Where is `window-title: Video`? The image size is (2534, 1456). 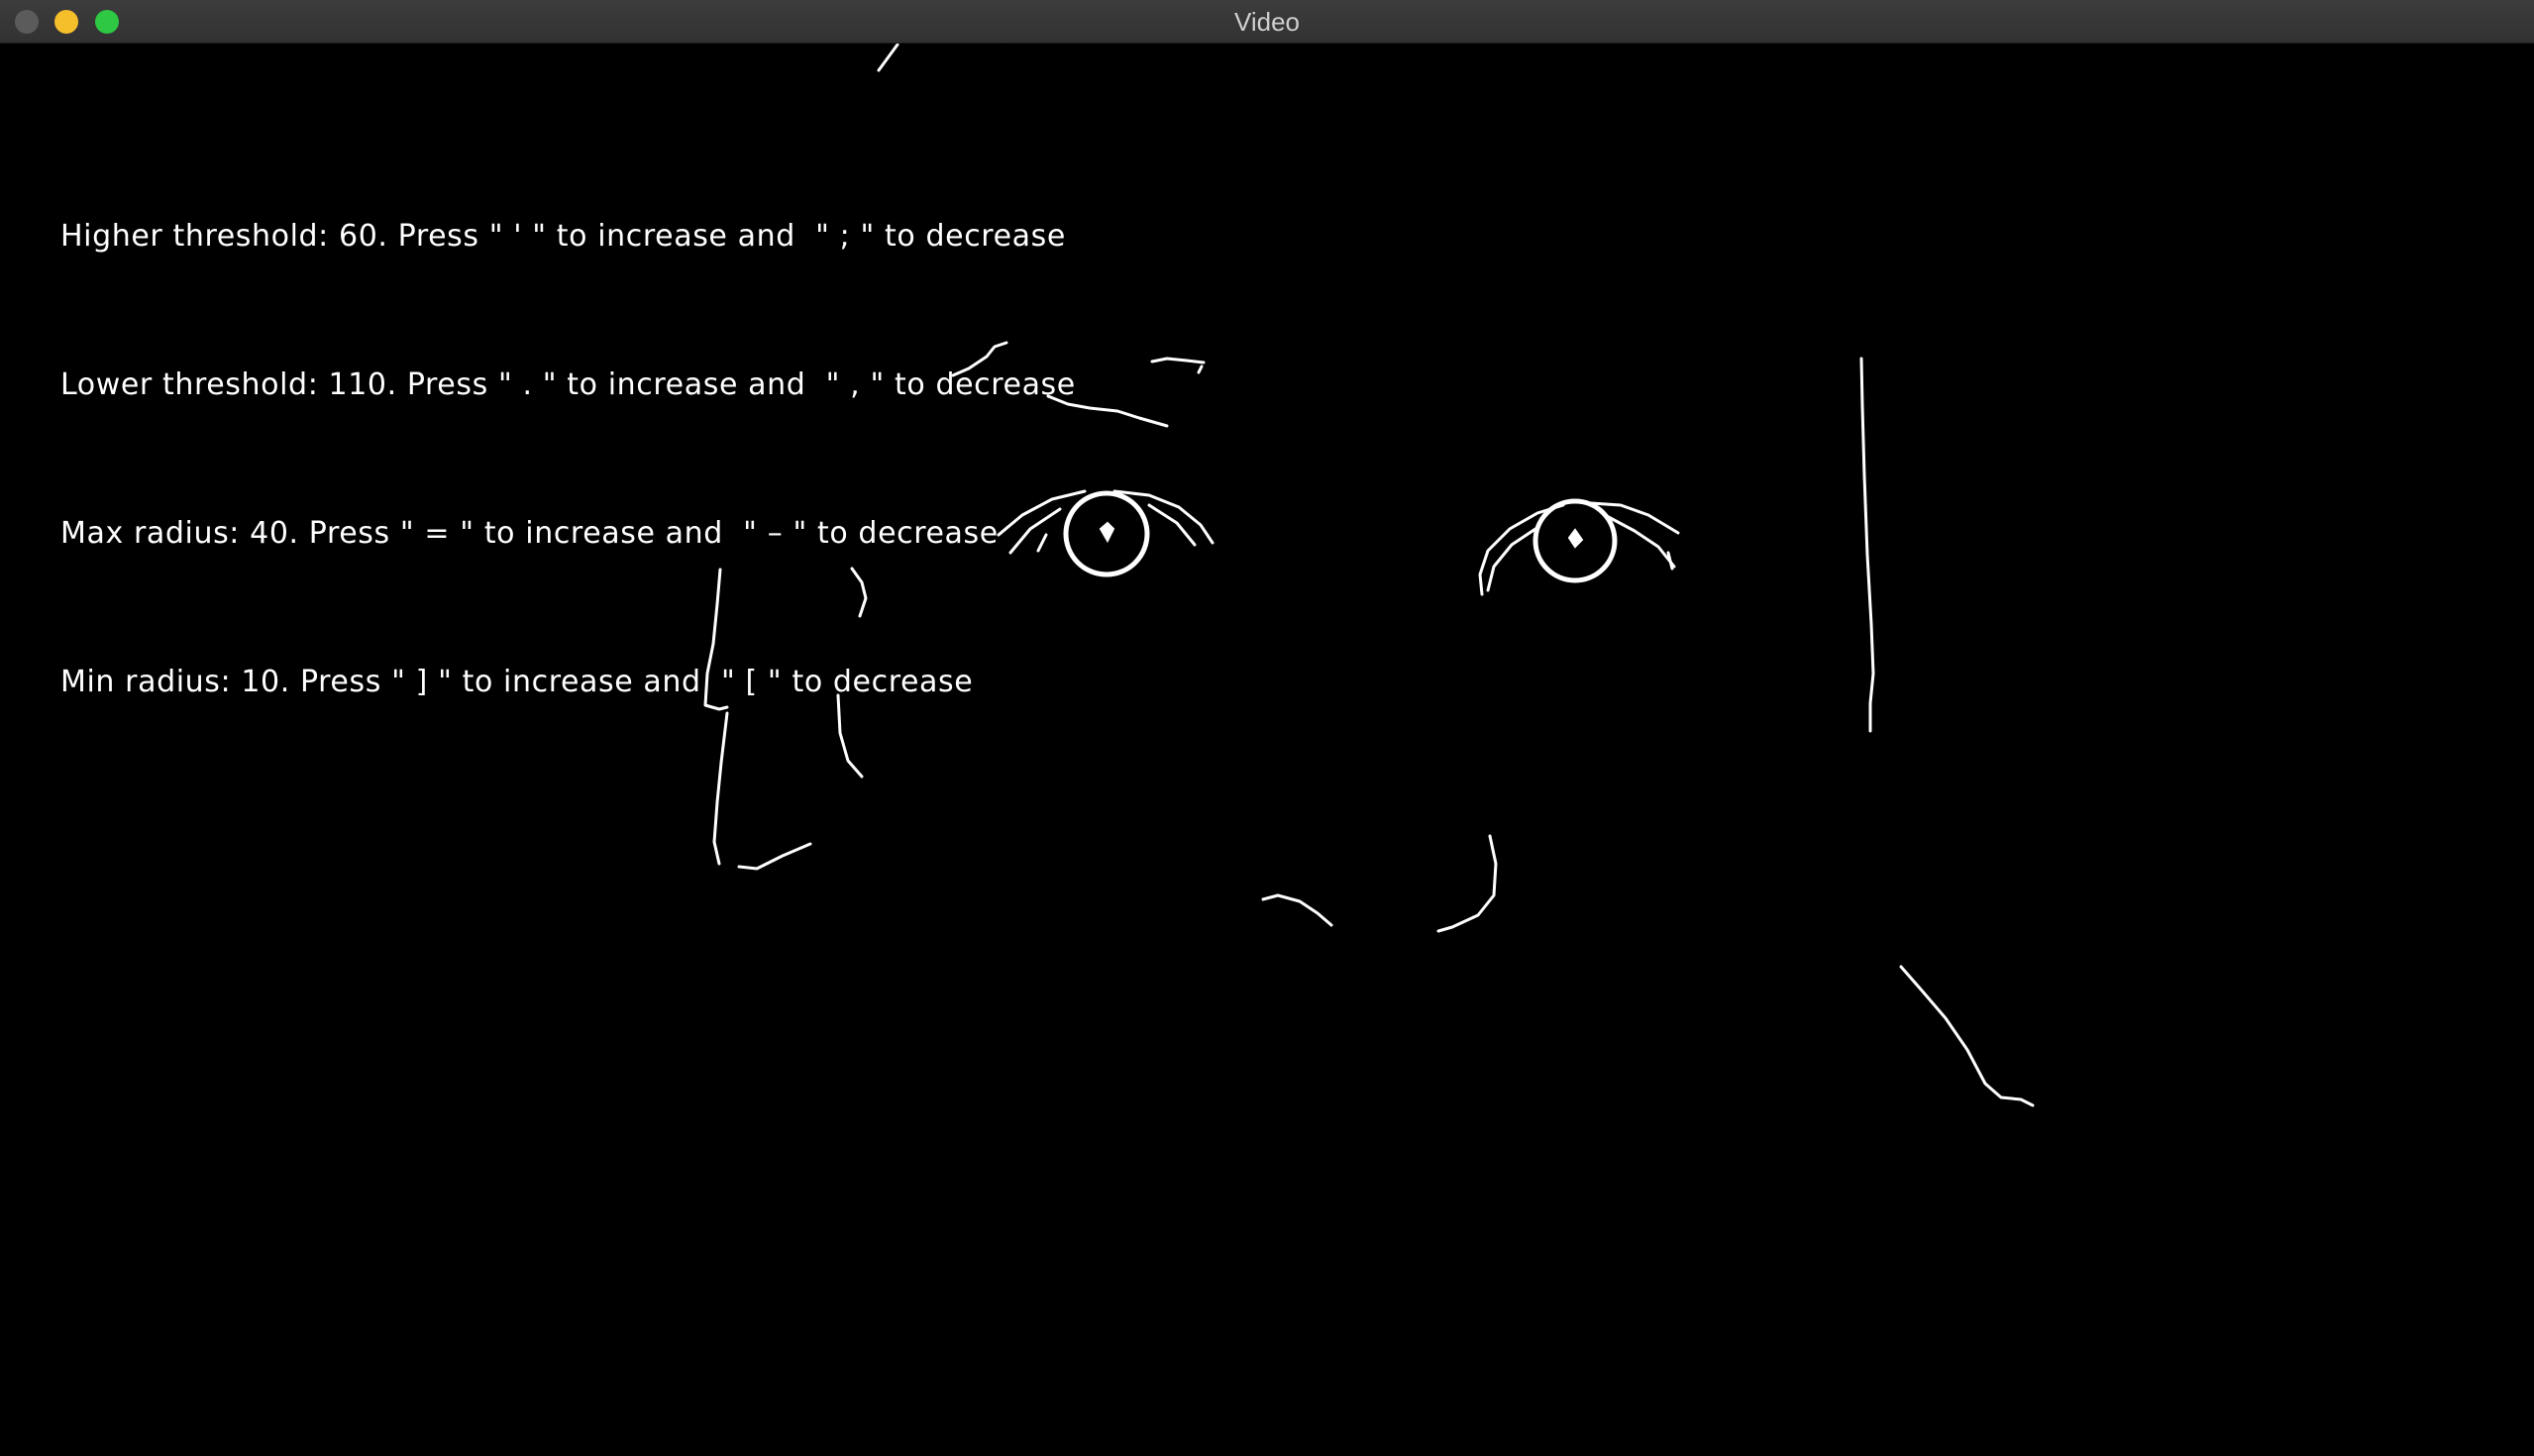 window-title: Video is located at coordinates (1267, 22).